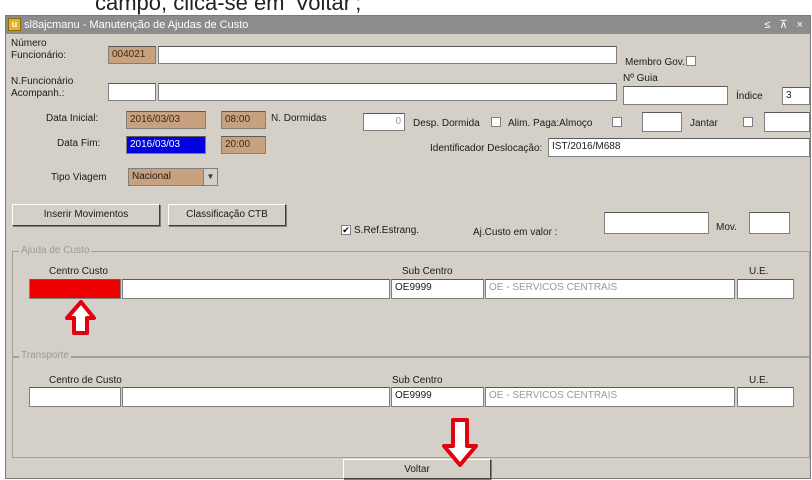 This screenshot has width=812, height=480. I want to click on inserir-movimentos-button: Inserir Movimentos, so click(86, 215).